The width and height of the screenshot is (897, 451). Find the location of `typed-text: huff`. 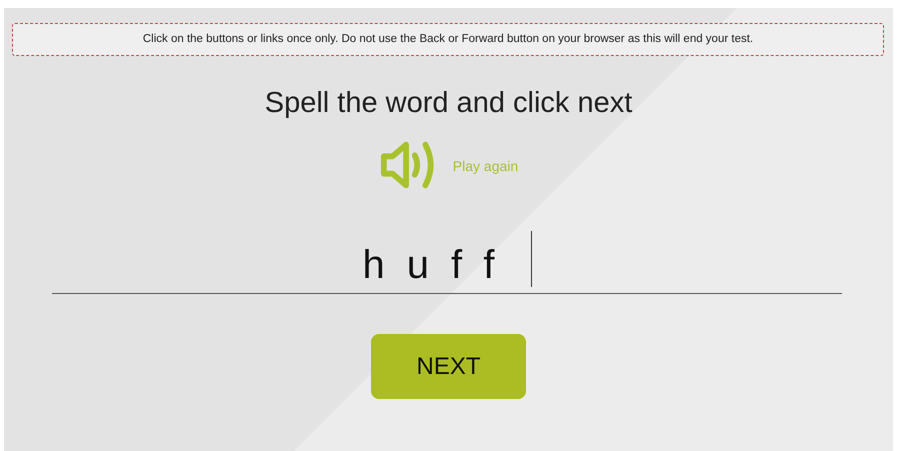

typed-text: huff is located at coordinates (439, 265).